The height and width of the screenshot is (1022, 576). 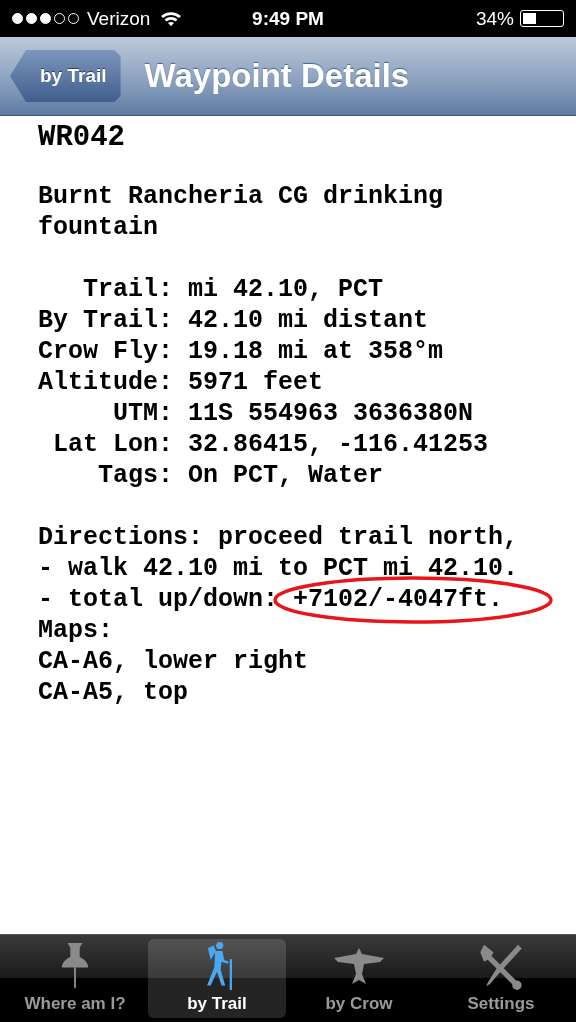 I want to click on waypoint-code: WR042, so click(x=82, y=137).